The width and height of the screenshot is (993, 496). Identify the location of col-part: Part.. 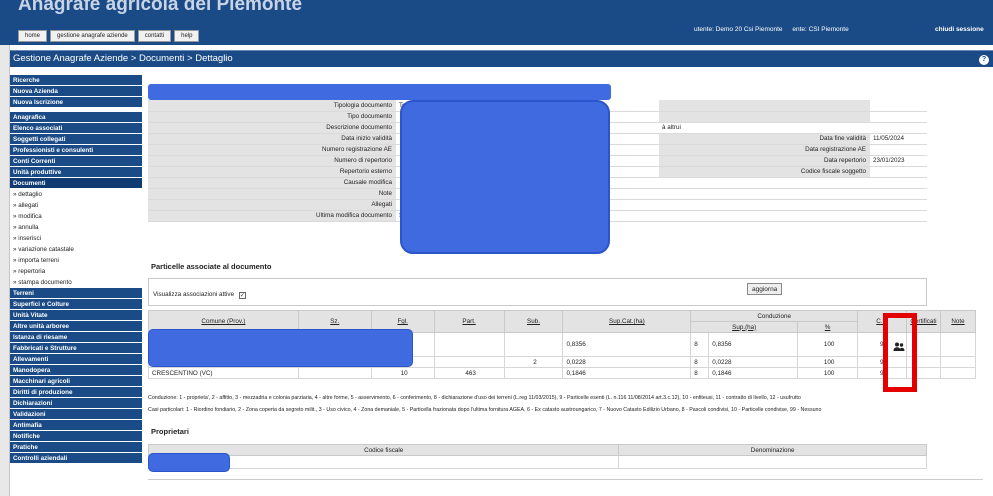
(469, 321).